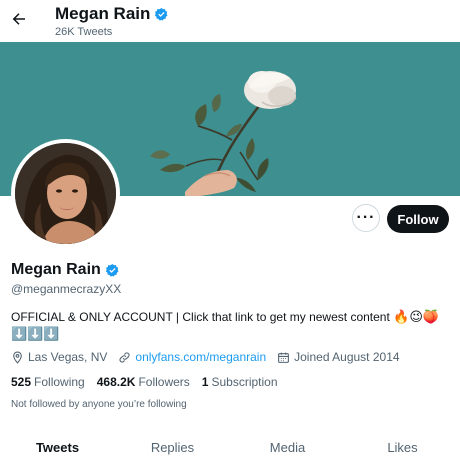 This screenshot has height=460, width=460. What do you see at coordinates (124, 357) in the screenshot?
I see `link-icon` at bounding box center [124, 357].